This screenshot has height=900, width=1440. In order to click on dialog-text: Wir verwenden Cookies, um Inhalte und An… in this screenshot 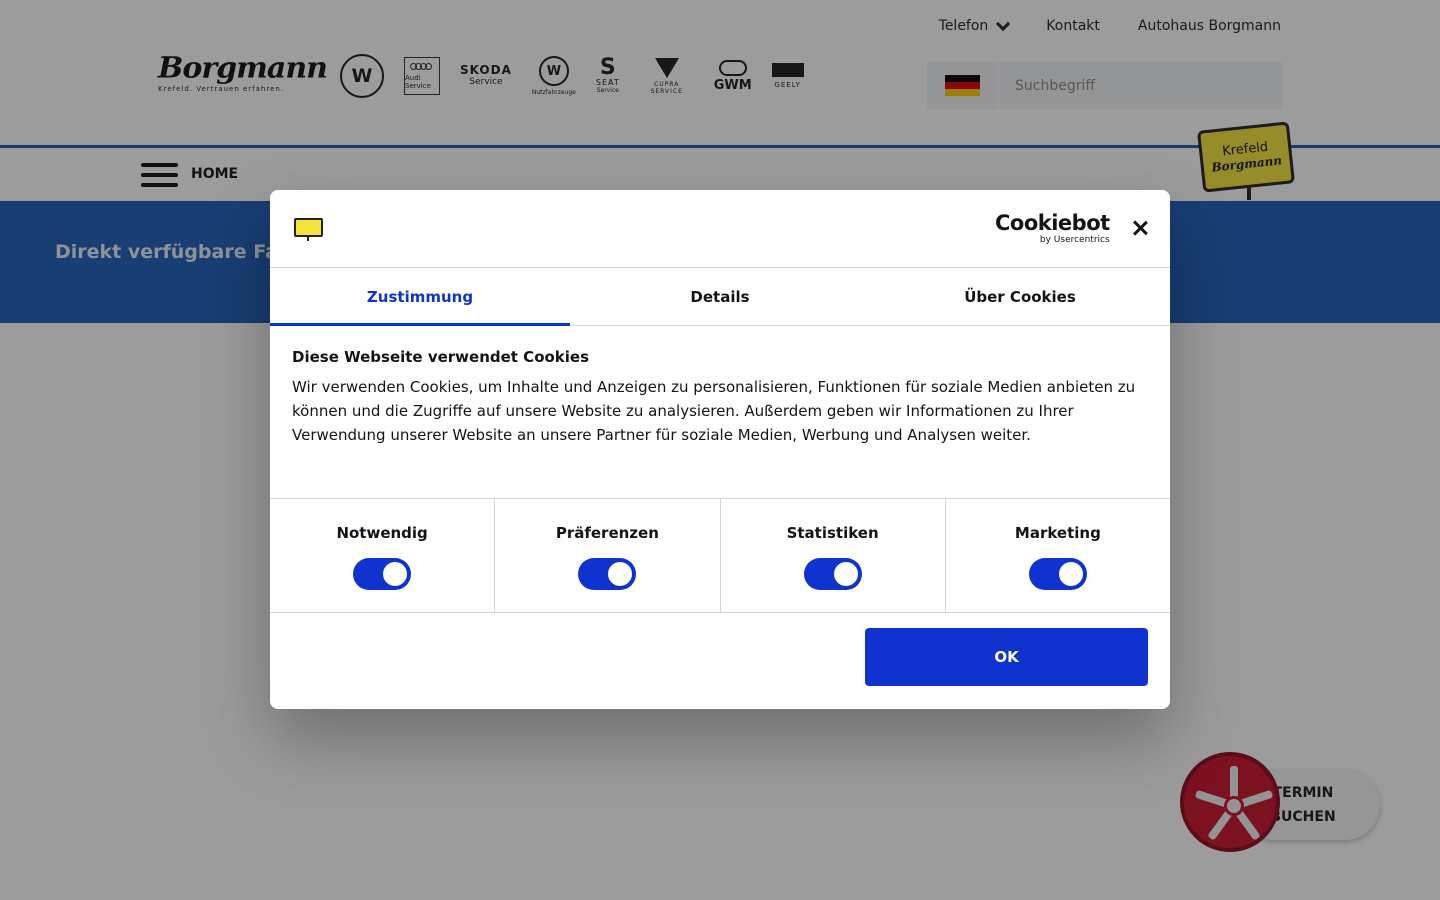, I will do `click(714, 411)`.